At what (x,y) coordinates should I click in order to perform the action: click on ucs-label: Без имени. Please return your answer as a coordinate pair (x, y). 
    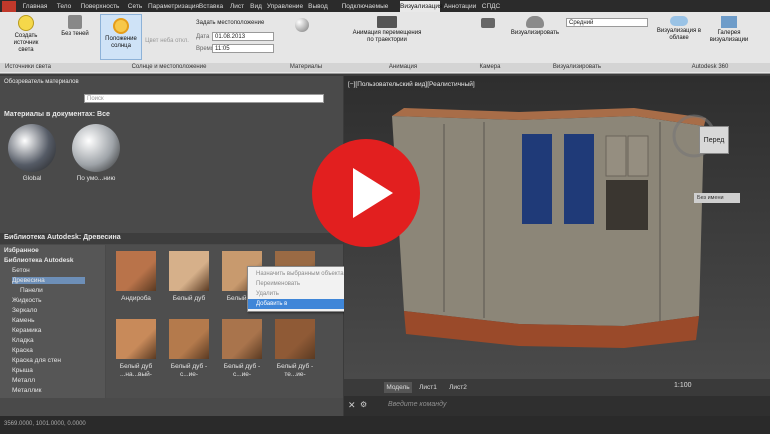
    Looking at the image, I should click on (710, 198).